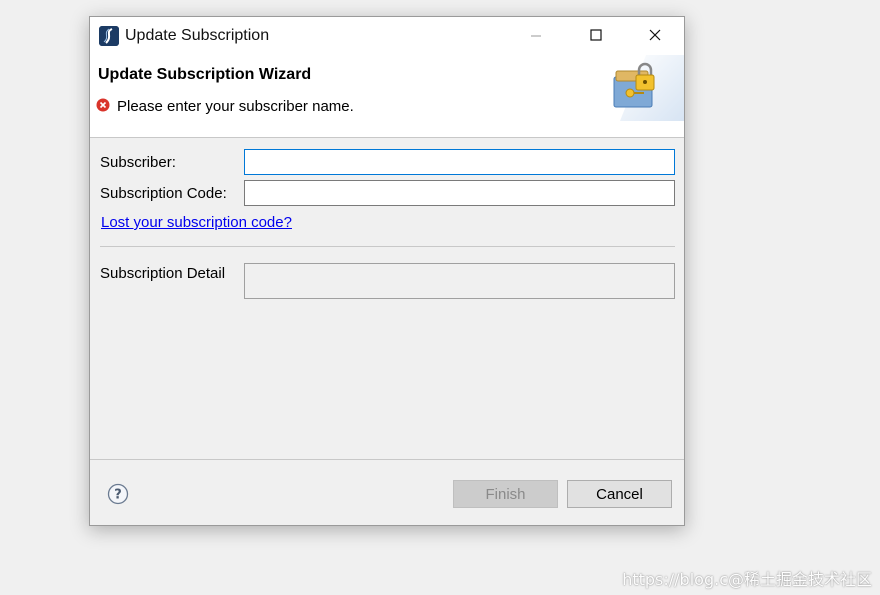  Describe the element at coordinates (109, 36) in the screenshot. I see `eclipse-app-icon` at that location.